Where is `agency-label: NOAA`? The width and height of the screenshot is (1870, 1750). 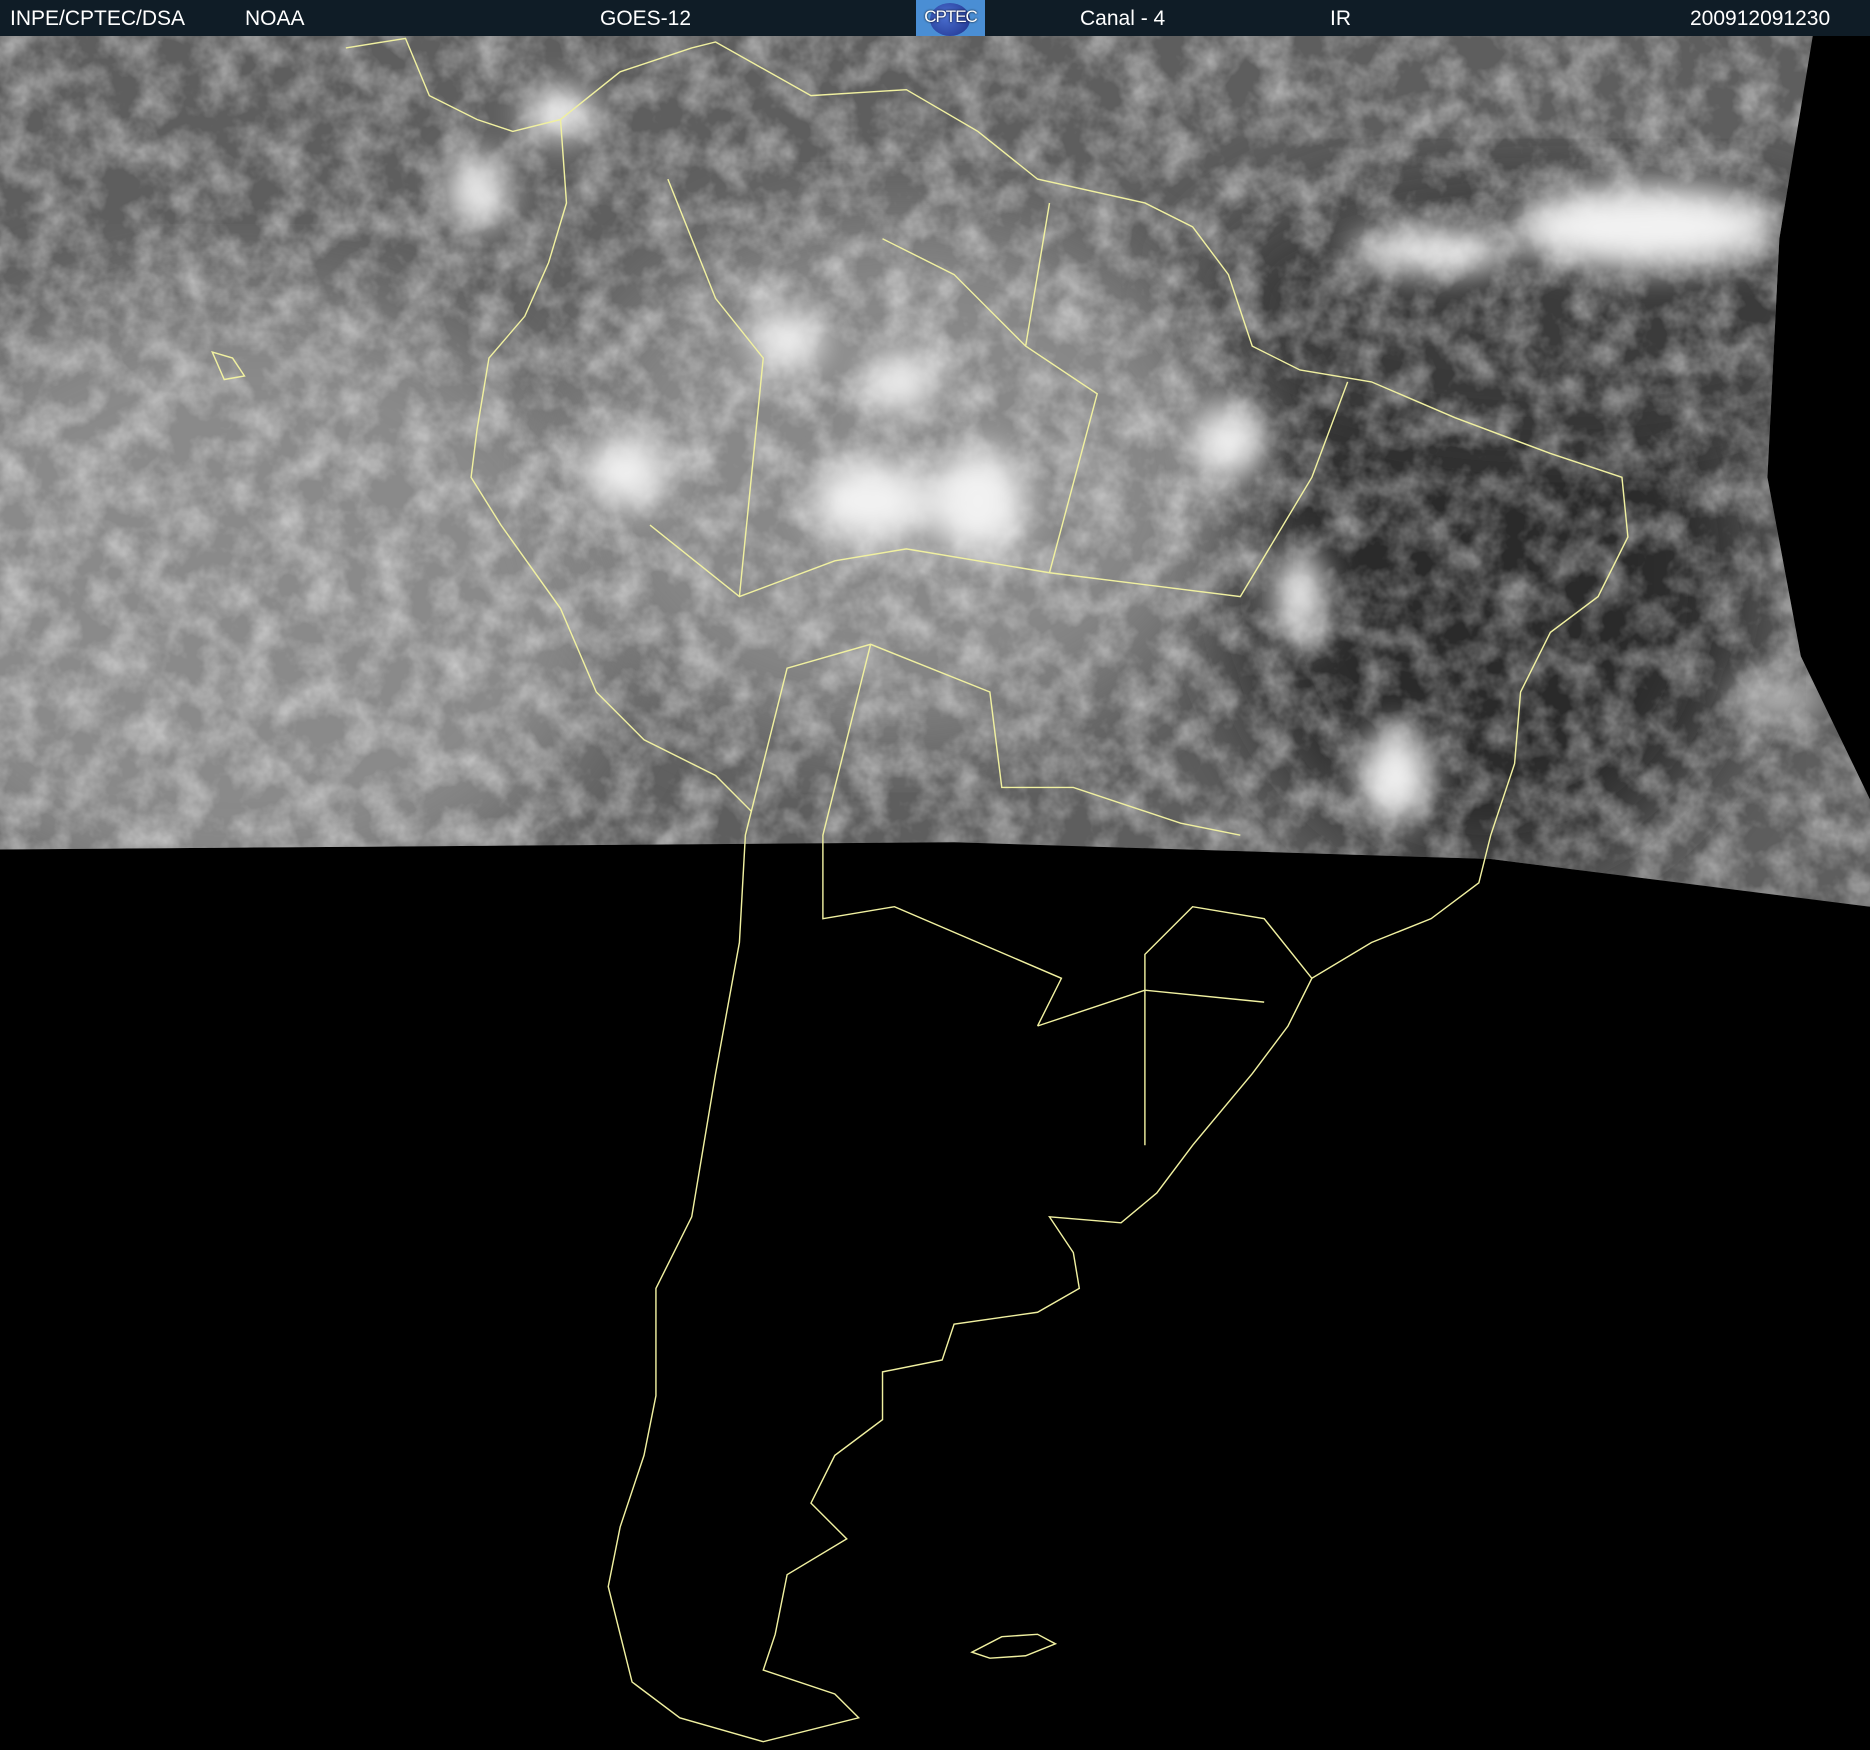
agency-label: NOAA is located at coordinates (275, 18).